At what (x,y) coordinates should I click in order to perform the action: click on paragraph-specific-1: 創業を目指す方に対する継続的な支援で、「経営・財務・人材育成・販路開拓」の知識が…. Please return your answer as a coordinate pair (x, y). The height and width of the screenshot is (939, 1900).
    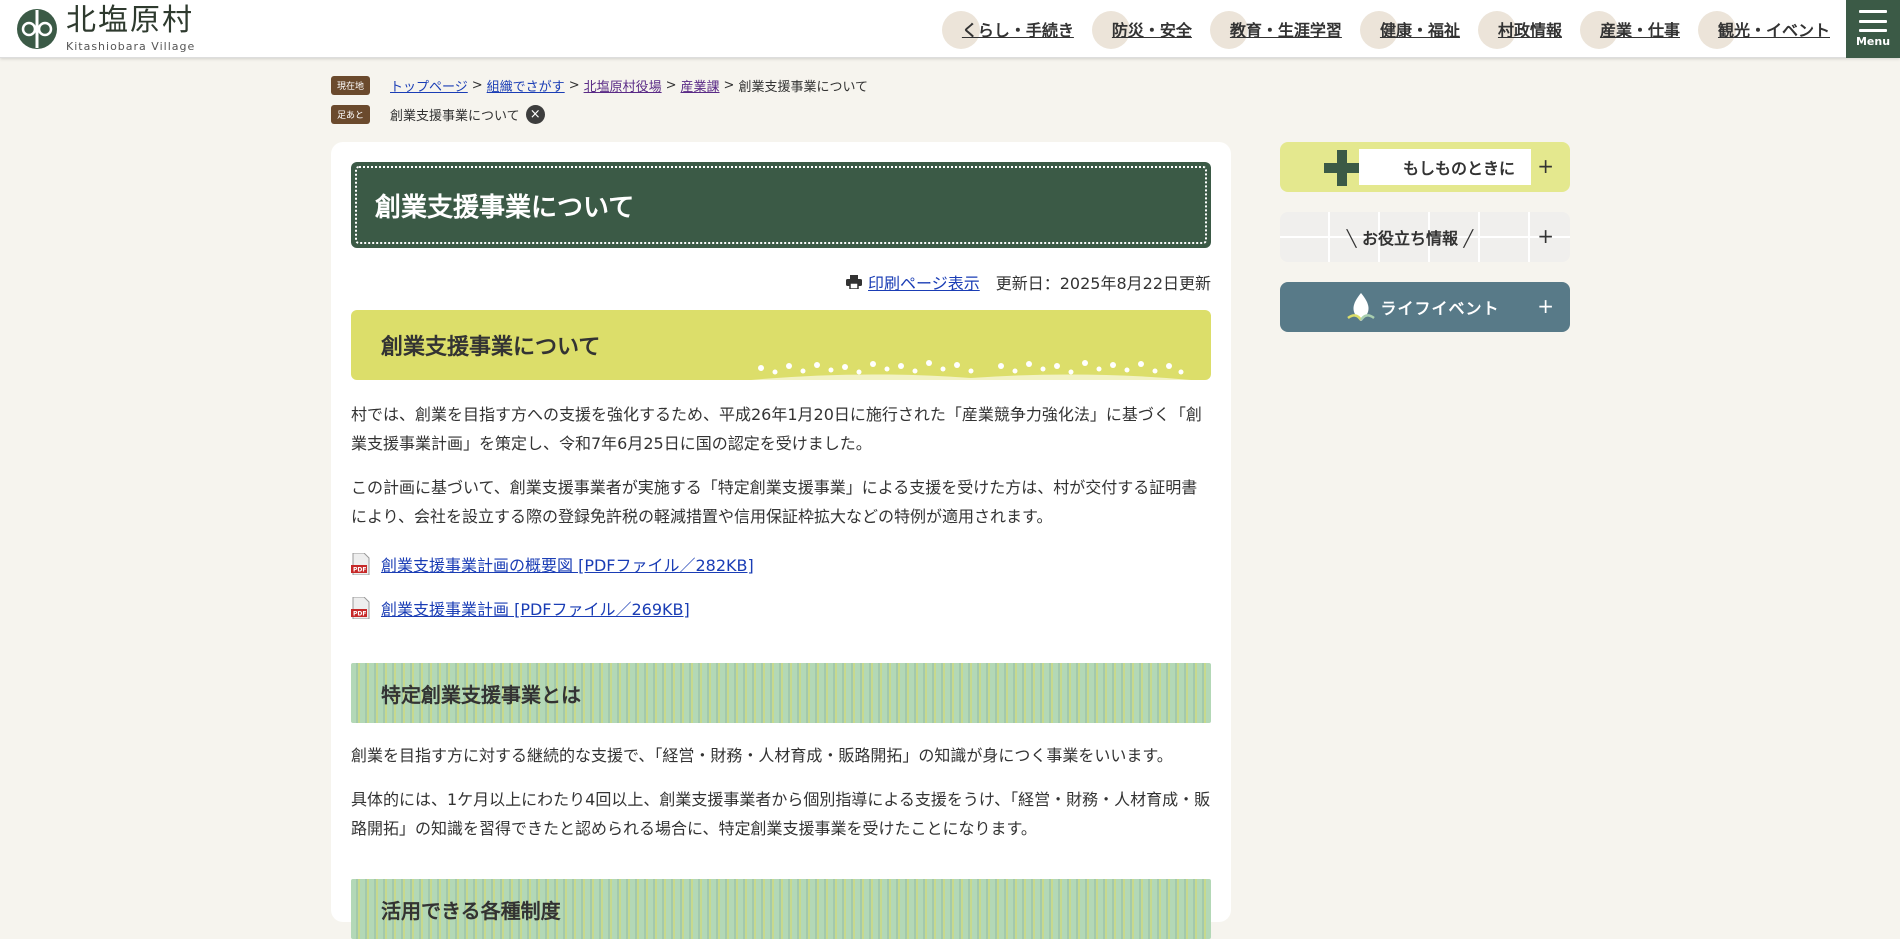
    Looking at the image, I should click on (762, 755).